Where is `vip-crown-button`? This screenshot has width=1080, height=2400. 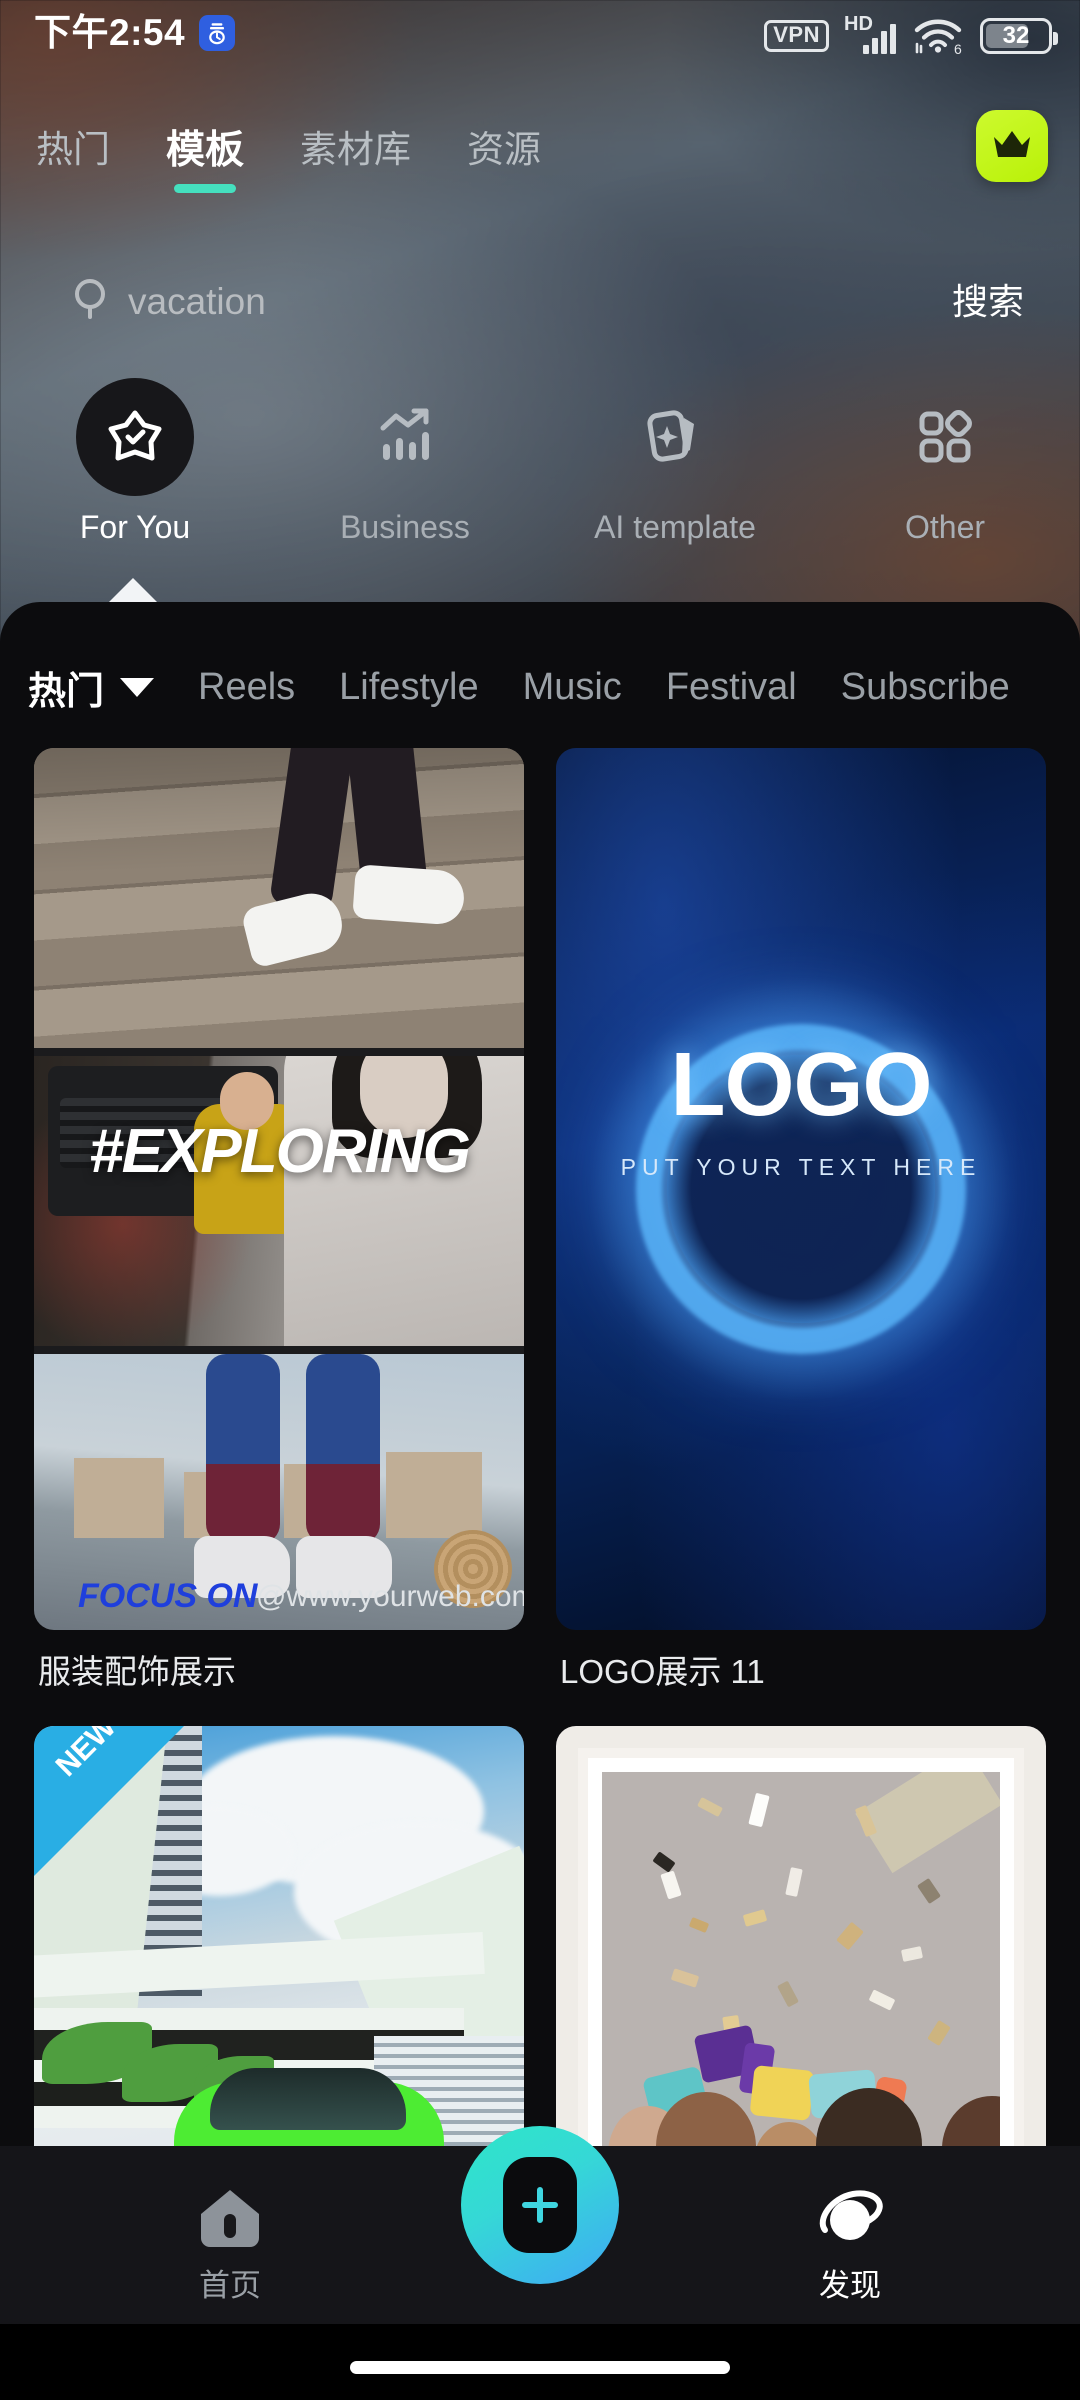 vip-crown-button is located at coordinates (1012, 146).